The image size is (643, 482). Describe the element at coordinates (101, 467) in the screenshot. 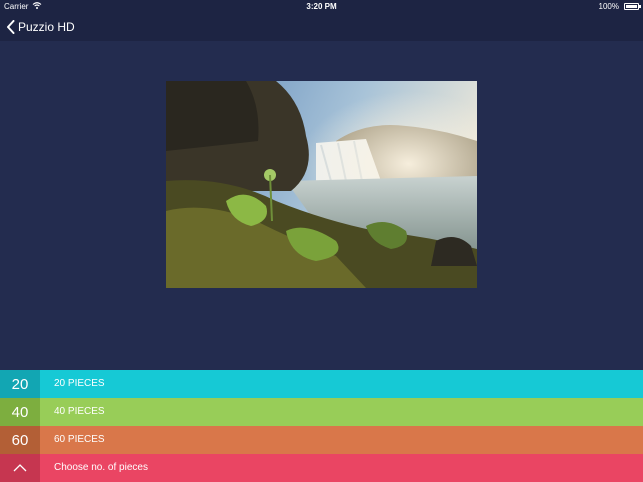

I see `choose-pieces-label: Choose no. of pieces` at that location.